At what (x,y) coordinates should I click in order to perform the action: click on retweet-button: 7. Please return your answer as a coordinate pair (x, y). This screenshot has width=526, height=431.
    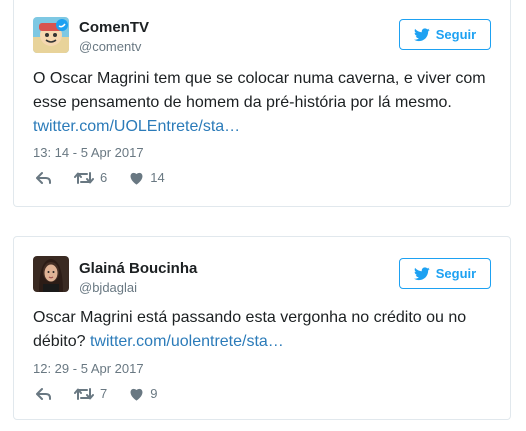
    Looking at the image, I should click on (90, 393).